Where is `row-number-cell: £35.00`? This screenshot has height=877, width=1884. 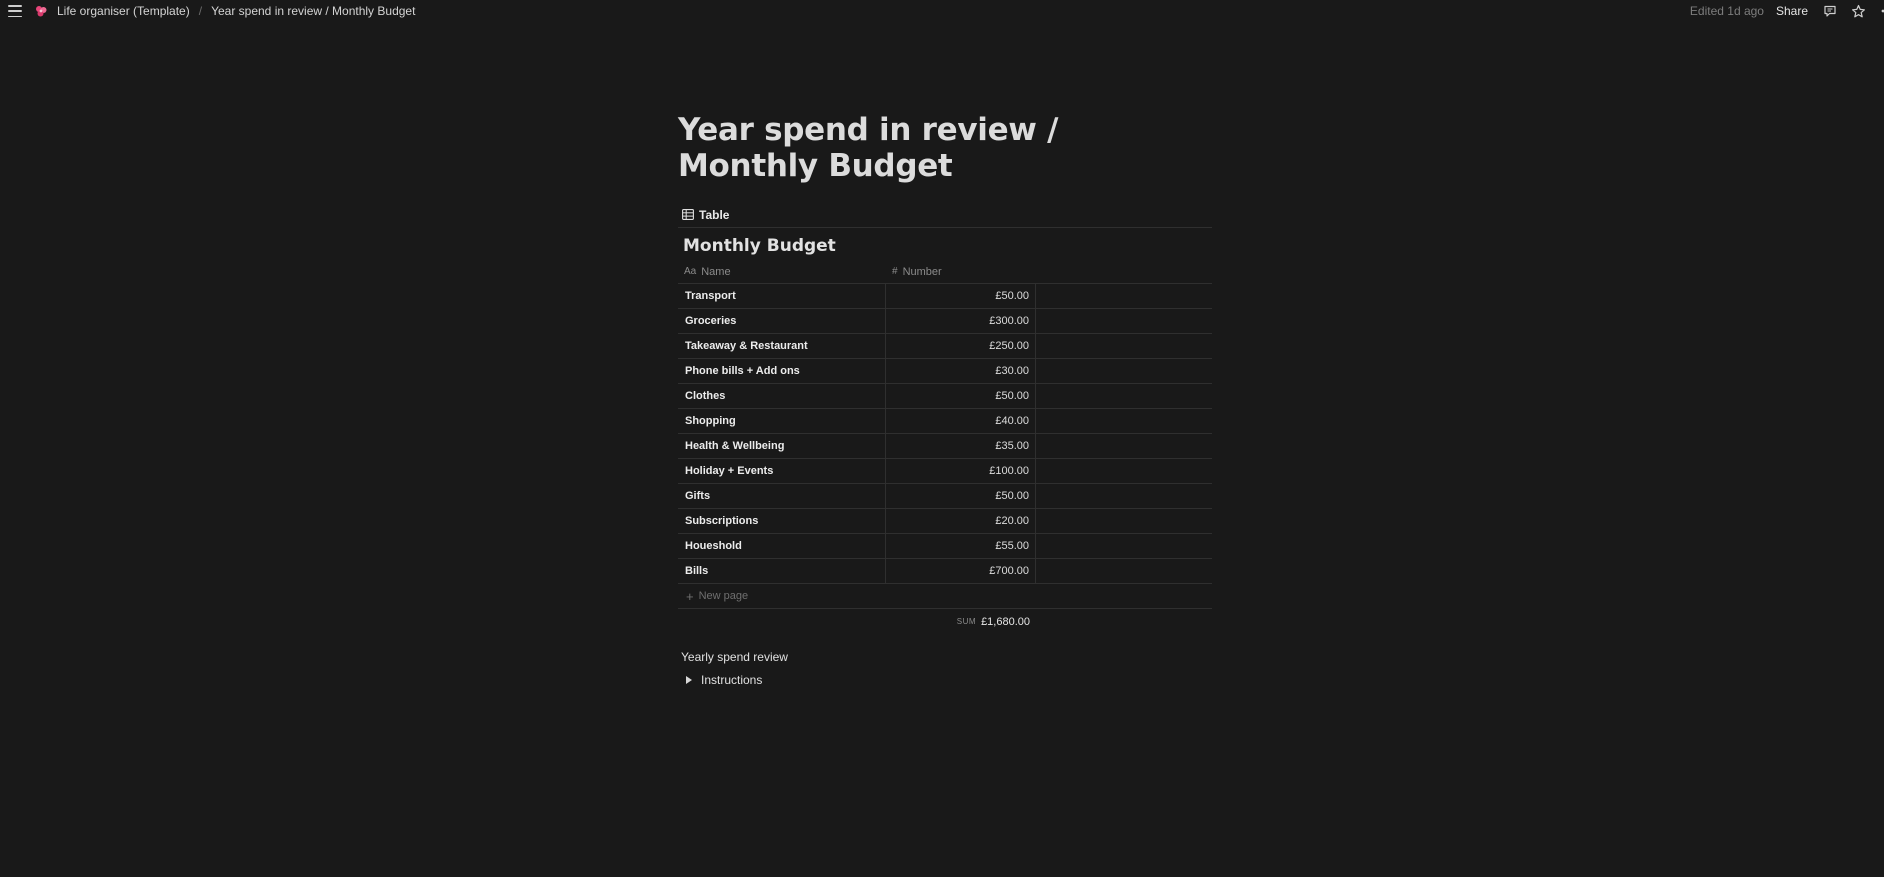
row-number-cell: £35.00 is located at coordinates (961, 446).